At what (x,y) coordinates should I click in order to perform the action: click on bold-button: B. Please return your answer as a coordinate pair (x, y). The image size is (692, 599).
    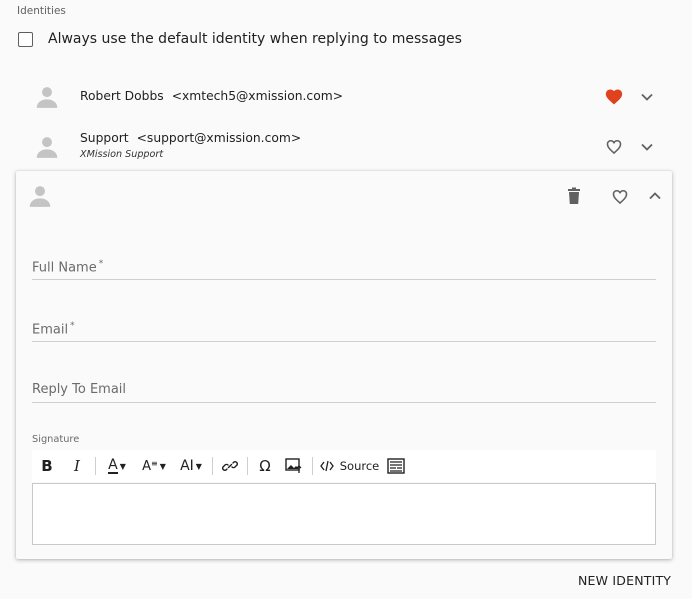
    Looking at the image, I should click on (47, 466).